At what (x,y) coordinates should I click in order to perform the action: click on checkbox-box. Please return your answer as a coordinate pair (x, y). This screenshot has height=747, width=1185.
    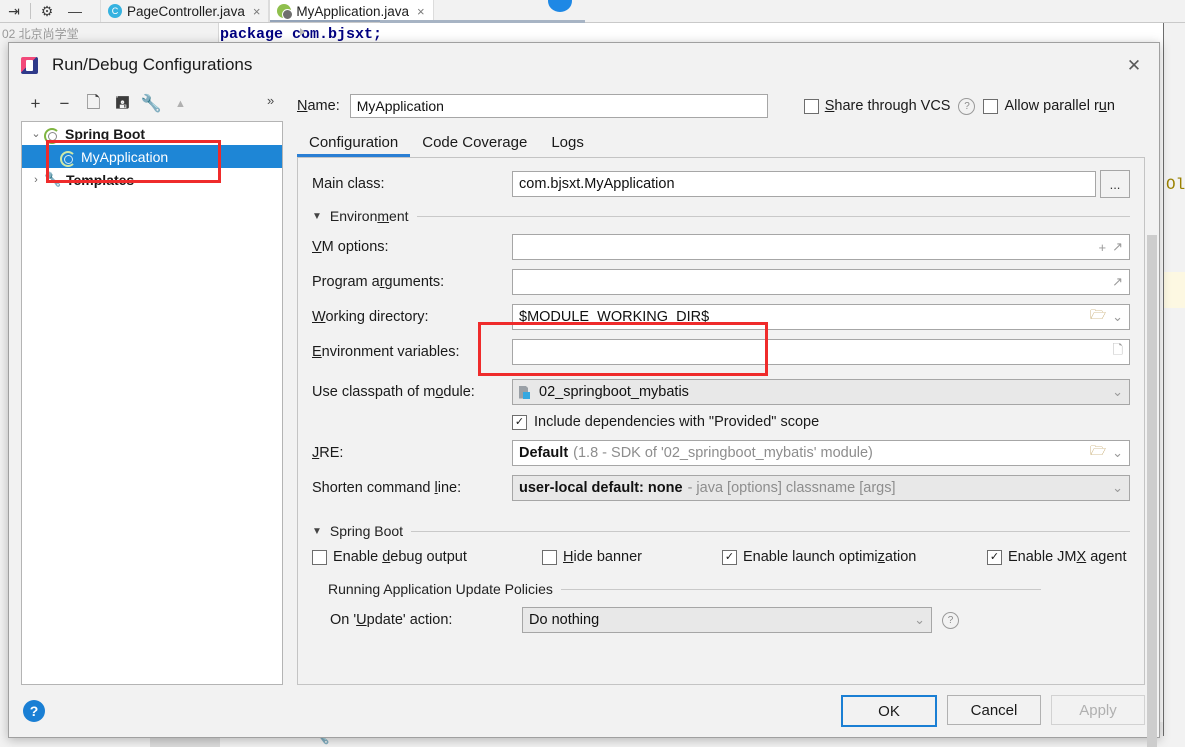
    Looking at the image, I should click on (549, 557).